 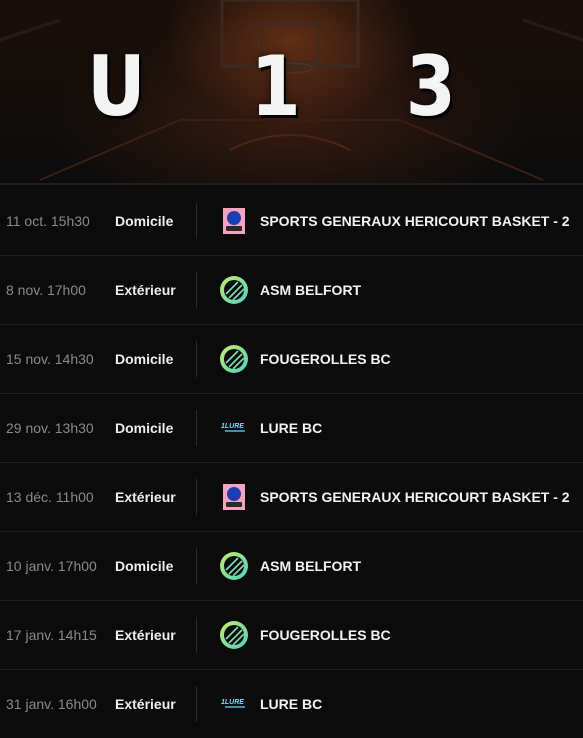 What do you see at coordinates (291, 86) in the screenshot?
I see `page-title: U 1 3` at bounding box center [291, 86].